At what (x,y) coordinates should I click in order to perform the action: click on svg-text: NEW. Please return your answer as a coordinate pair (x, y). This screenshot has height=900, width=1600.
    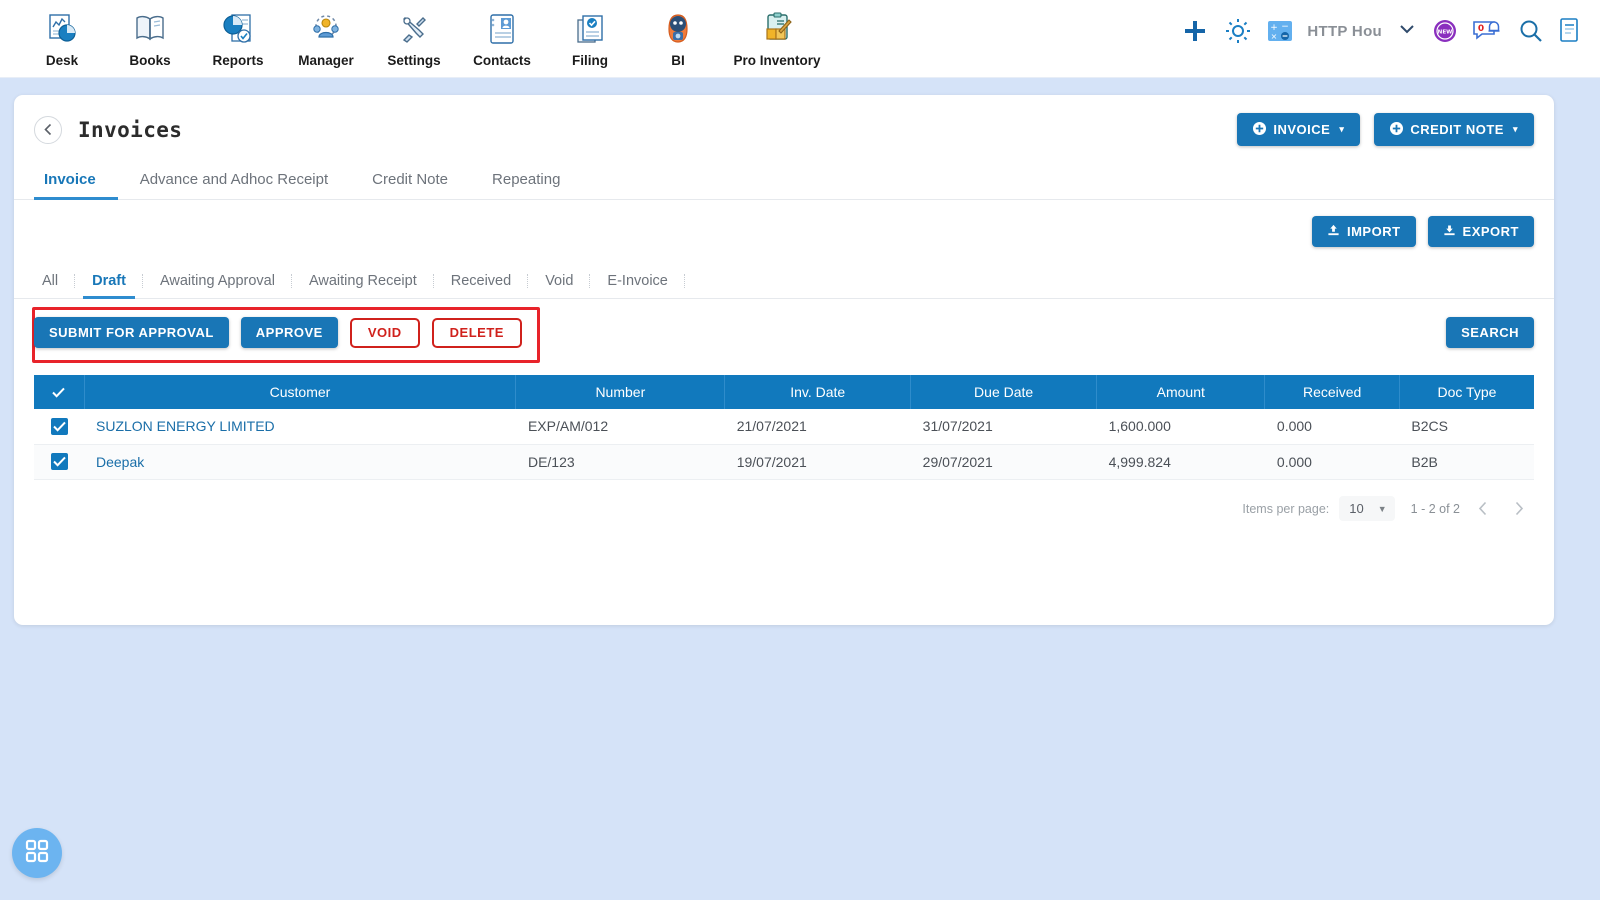
    Looking at the image, I should click on (1445, 33).